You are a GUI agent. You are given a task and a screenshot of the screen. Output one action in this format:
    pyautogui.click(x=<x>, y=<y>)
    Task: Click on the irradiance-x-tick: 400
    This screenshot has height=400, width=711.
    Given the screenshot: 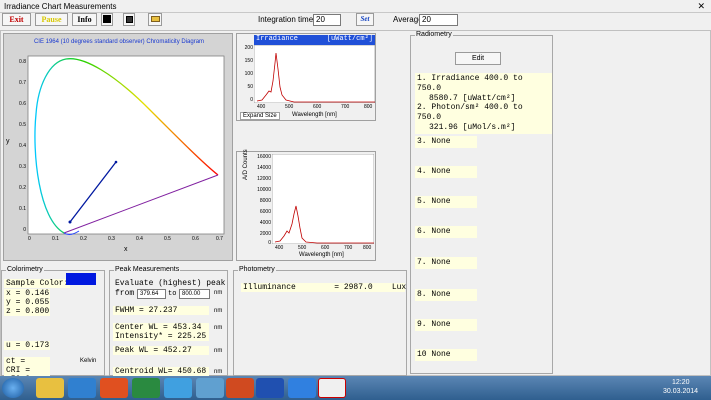 What is the action you would take?
    pyautogui.click(x=261, y=107)
    